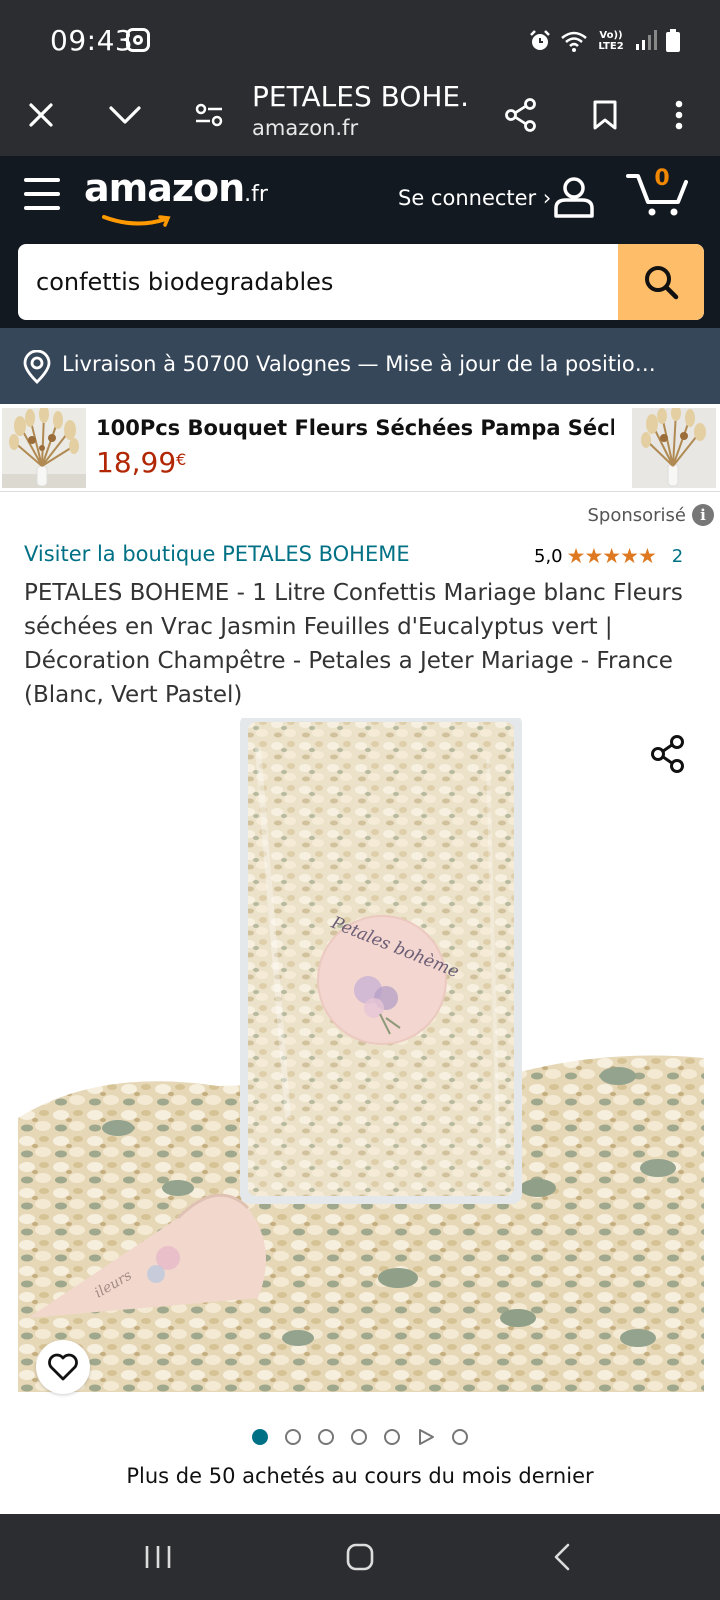 The image size is (720, 1600). I want to click on banner-price: 18,99€, so click(141, 462).